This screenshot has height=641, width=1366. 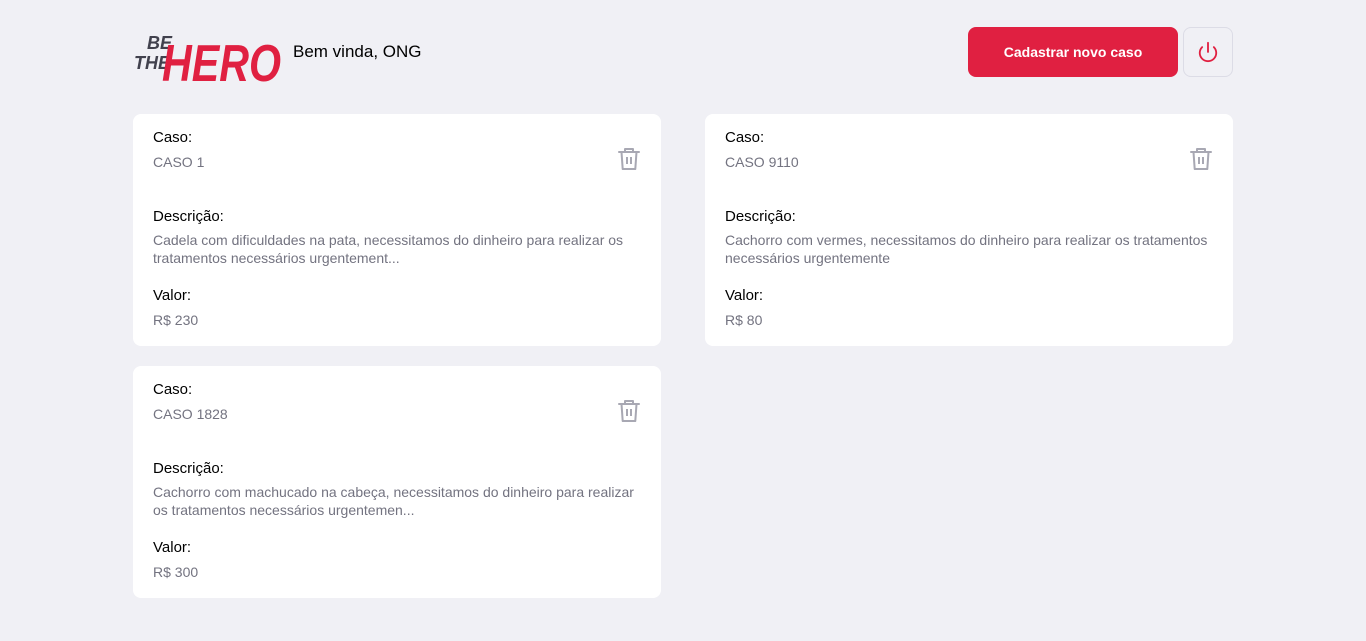 I want to click on case-title: CASO 1, so click(x=179, y=162).